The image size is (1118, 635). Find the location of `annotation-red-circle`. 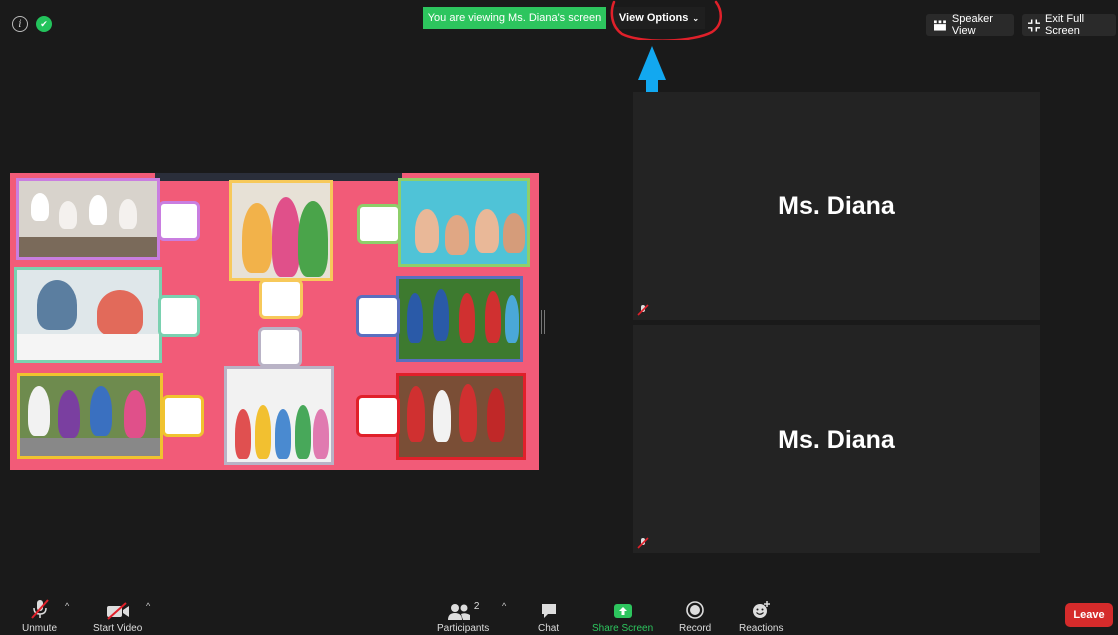

annotation-red-circle is located at coordinates (666, 20).